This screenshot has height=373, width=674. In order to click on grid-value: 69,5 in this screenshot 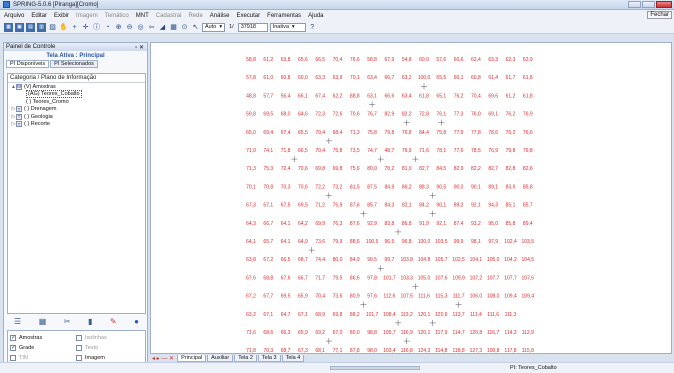, I will do `click(286, 297)`.